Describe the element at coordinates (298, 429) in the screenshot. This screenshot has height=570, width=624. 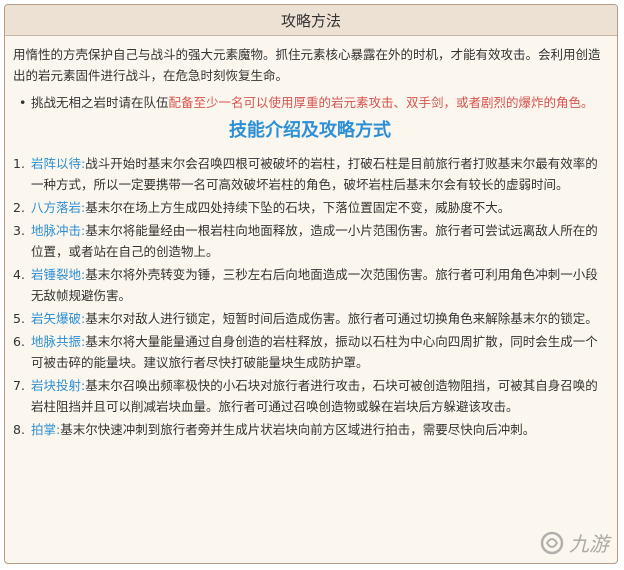
I see `skill-desc: 基末尔快速冲刺到旅行者旁并生成片状岩块向前方区域进行拍击，需要尽快向后冲刺。` at that location.